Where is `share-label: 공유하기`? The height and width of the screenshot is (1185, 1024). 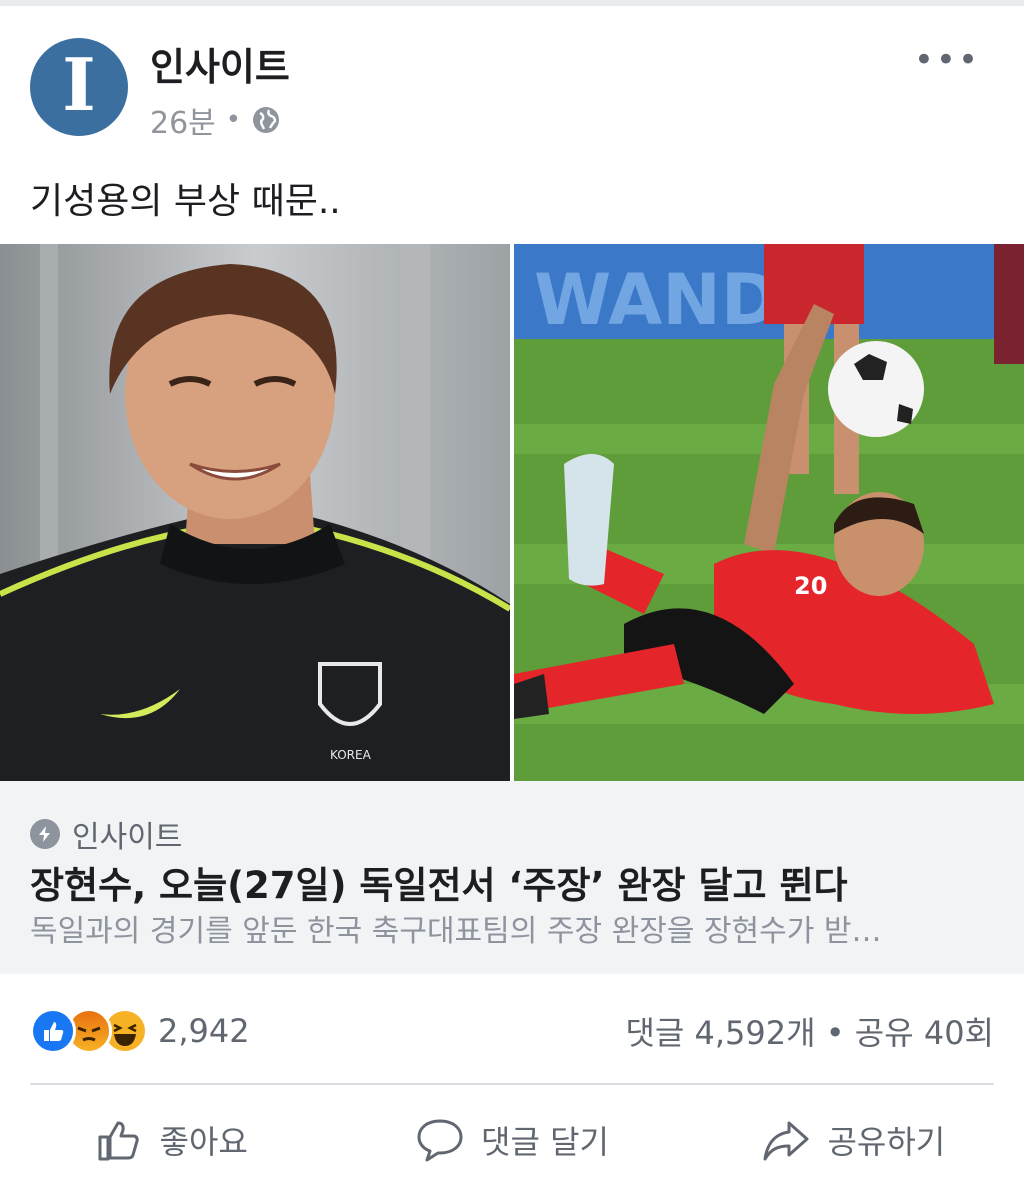 share-label: 공유하기 is located at coordinates (886, 1142).